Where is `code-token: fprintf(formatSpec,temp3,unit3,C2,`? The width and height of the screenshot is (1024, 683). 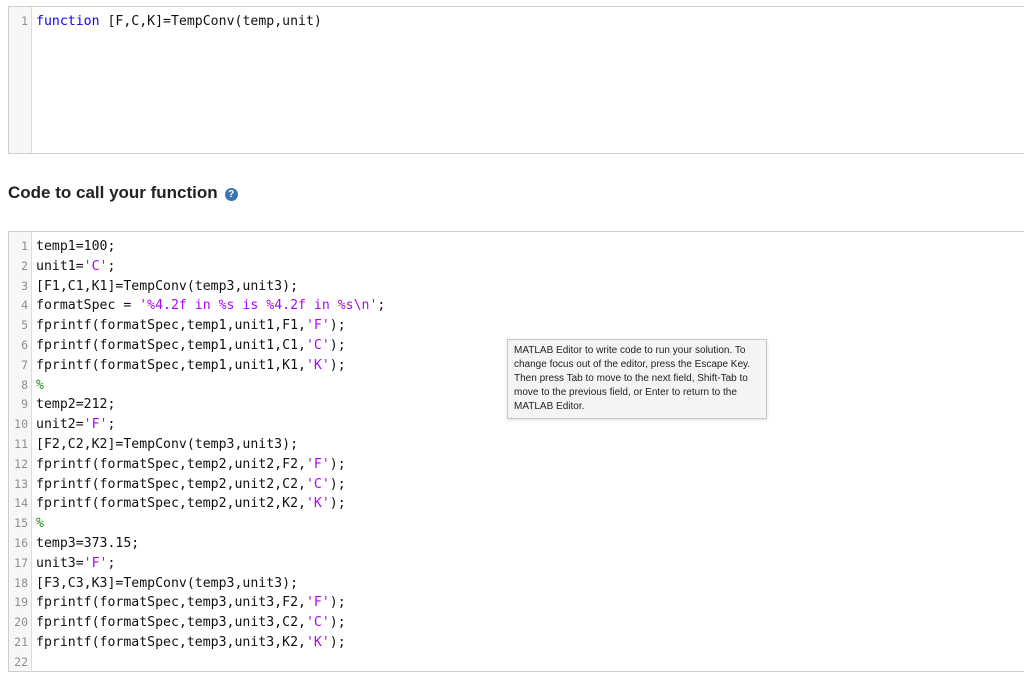
code-token: fprintf(formatSpec,temp3,unit3,C2, is located at coordinates (171, 623).